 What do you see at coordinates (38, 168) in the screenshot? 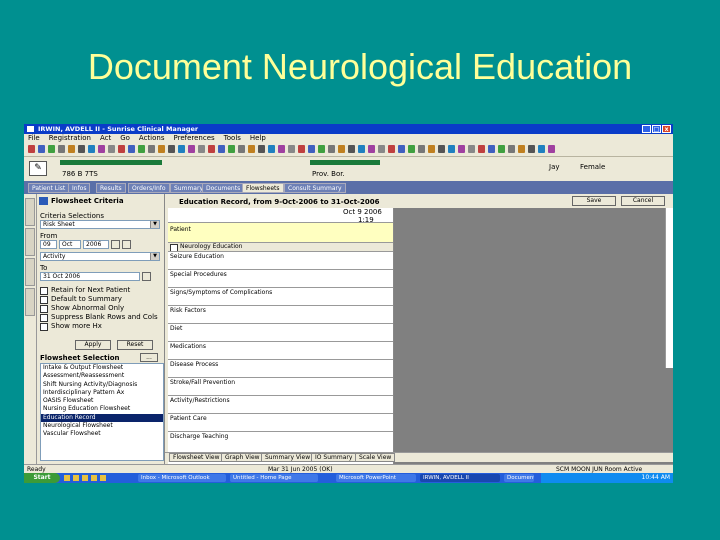
I see `patient-chart-icon: ✎` at bounding box center [38, 168].